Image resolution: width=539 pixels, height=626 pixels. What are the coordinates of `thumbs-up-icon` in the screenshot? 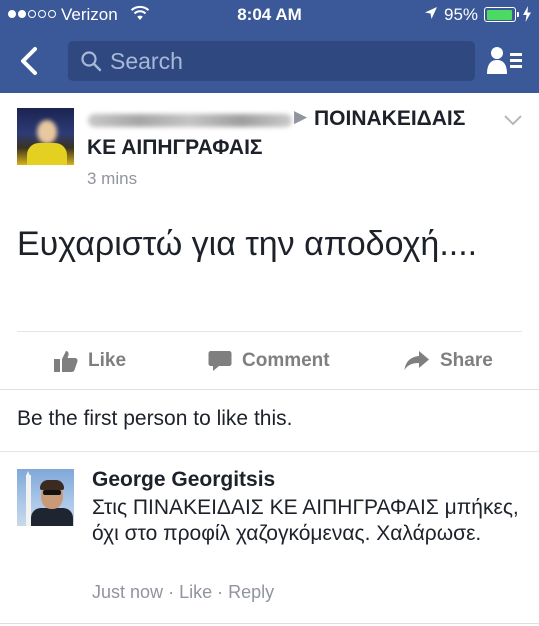 It's located at (66, 361).